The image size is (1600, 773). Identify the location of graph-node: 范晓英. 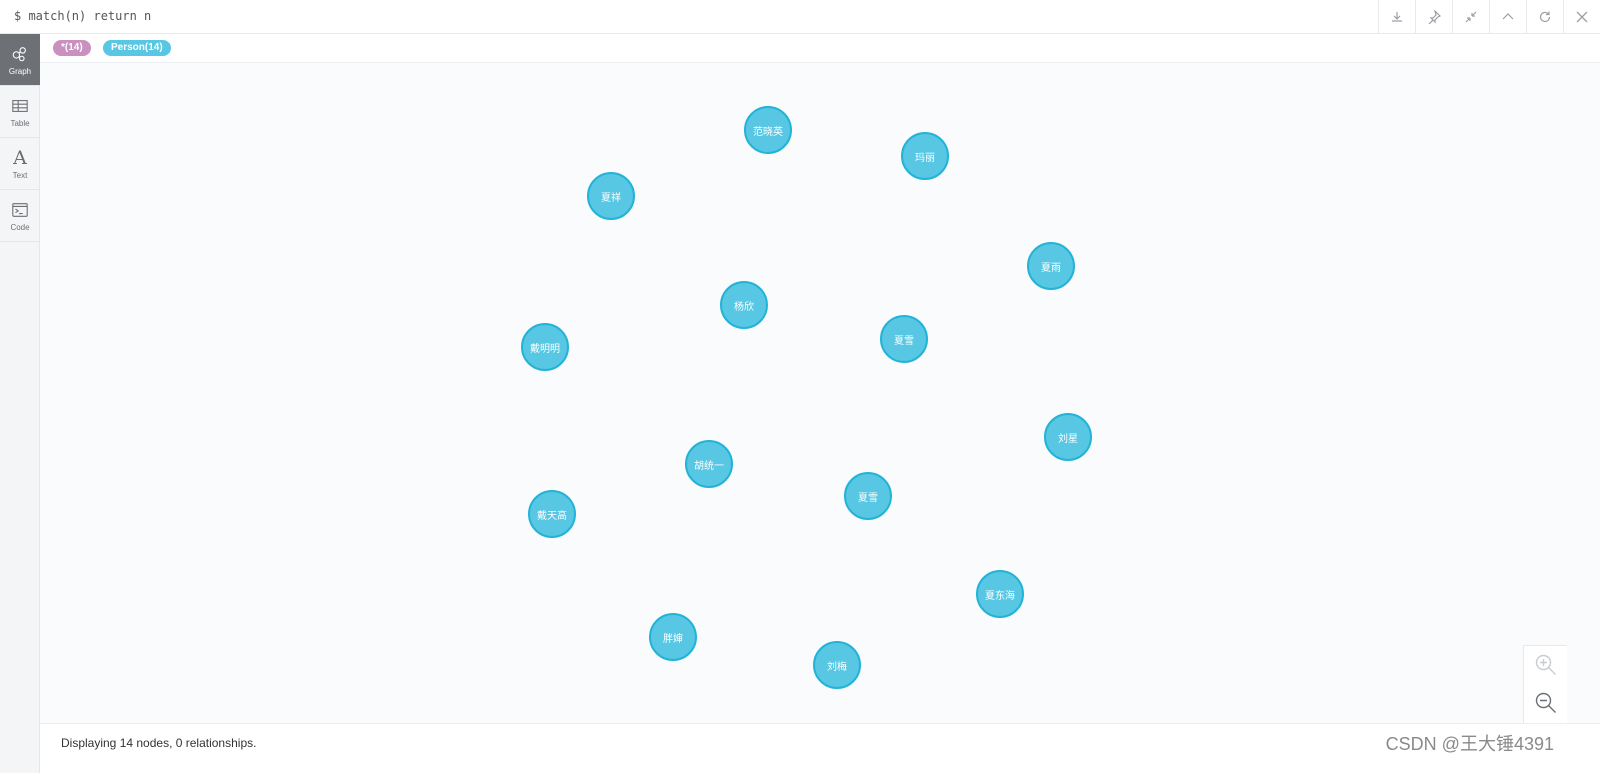
(768, 130).